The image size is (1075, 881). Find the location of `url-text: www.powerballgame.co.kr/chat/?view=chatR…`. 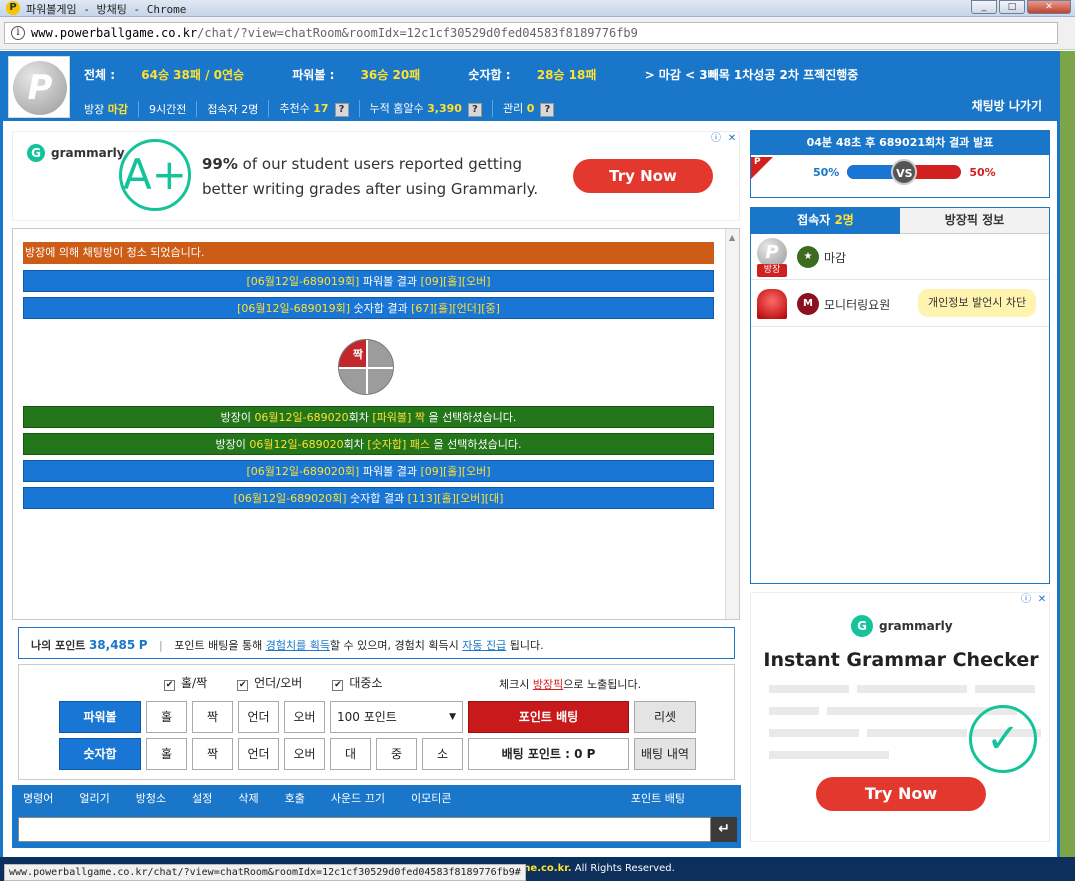

url-text: www.powerballgame.co.kr/chat/?view=chatR… is located at coordinates (334, 33).